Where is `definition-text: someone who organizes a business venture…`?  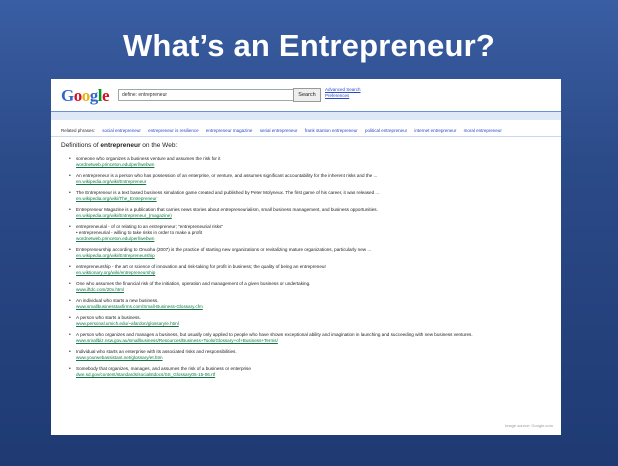 definition-text: someone who organizes a business venture… is located at coordinates (148, 158).